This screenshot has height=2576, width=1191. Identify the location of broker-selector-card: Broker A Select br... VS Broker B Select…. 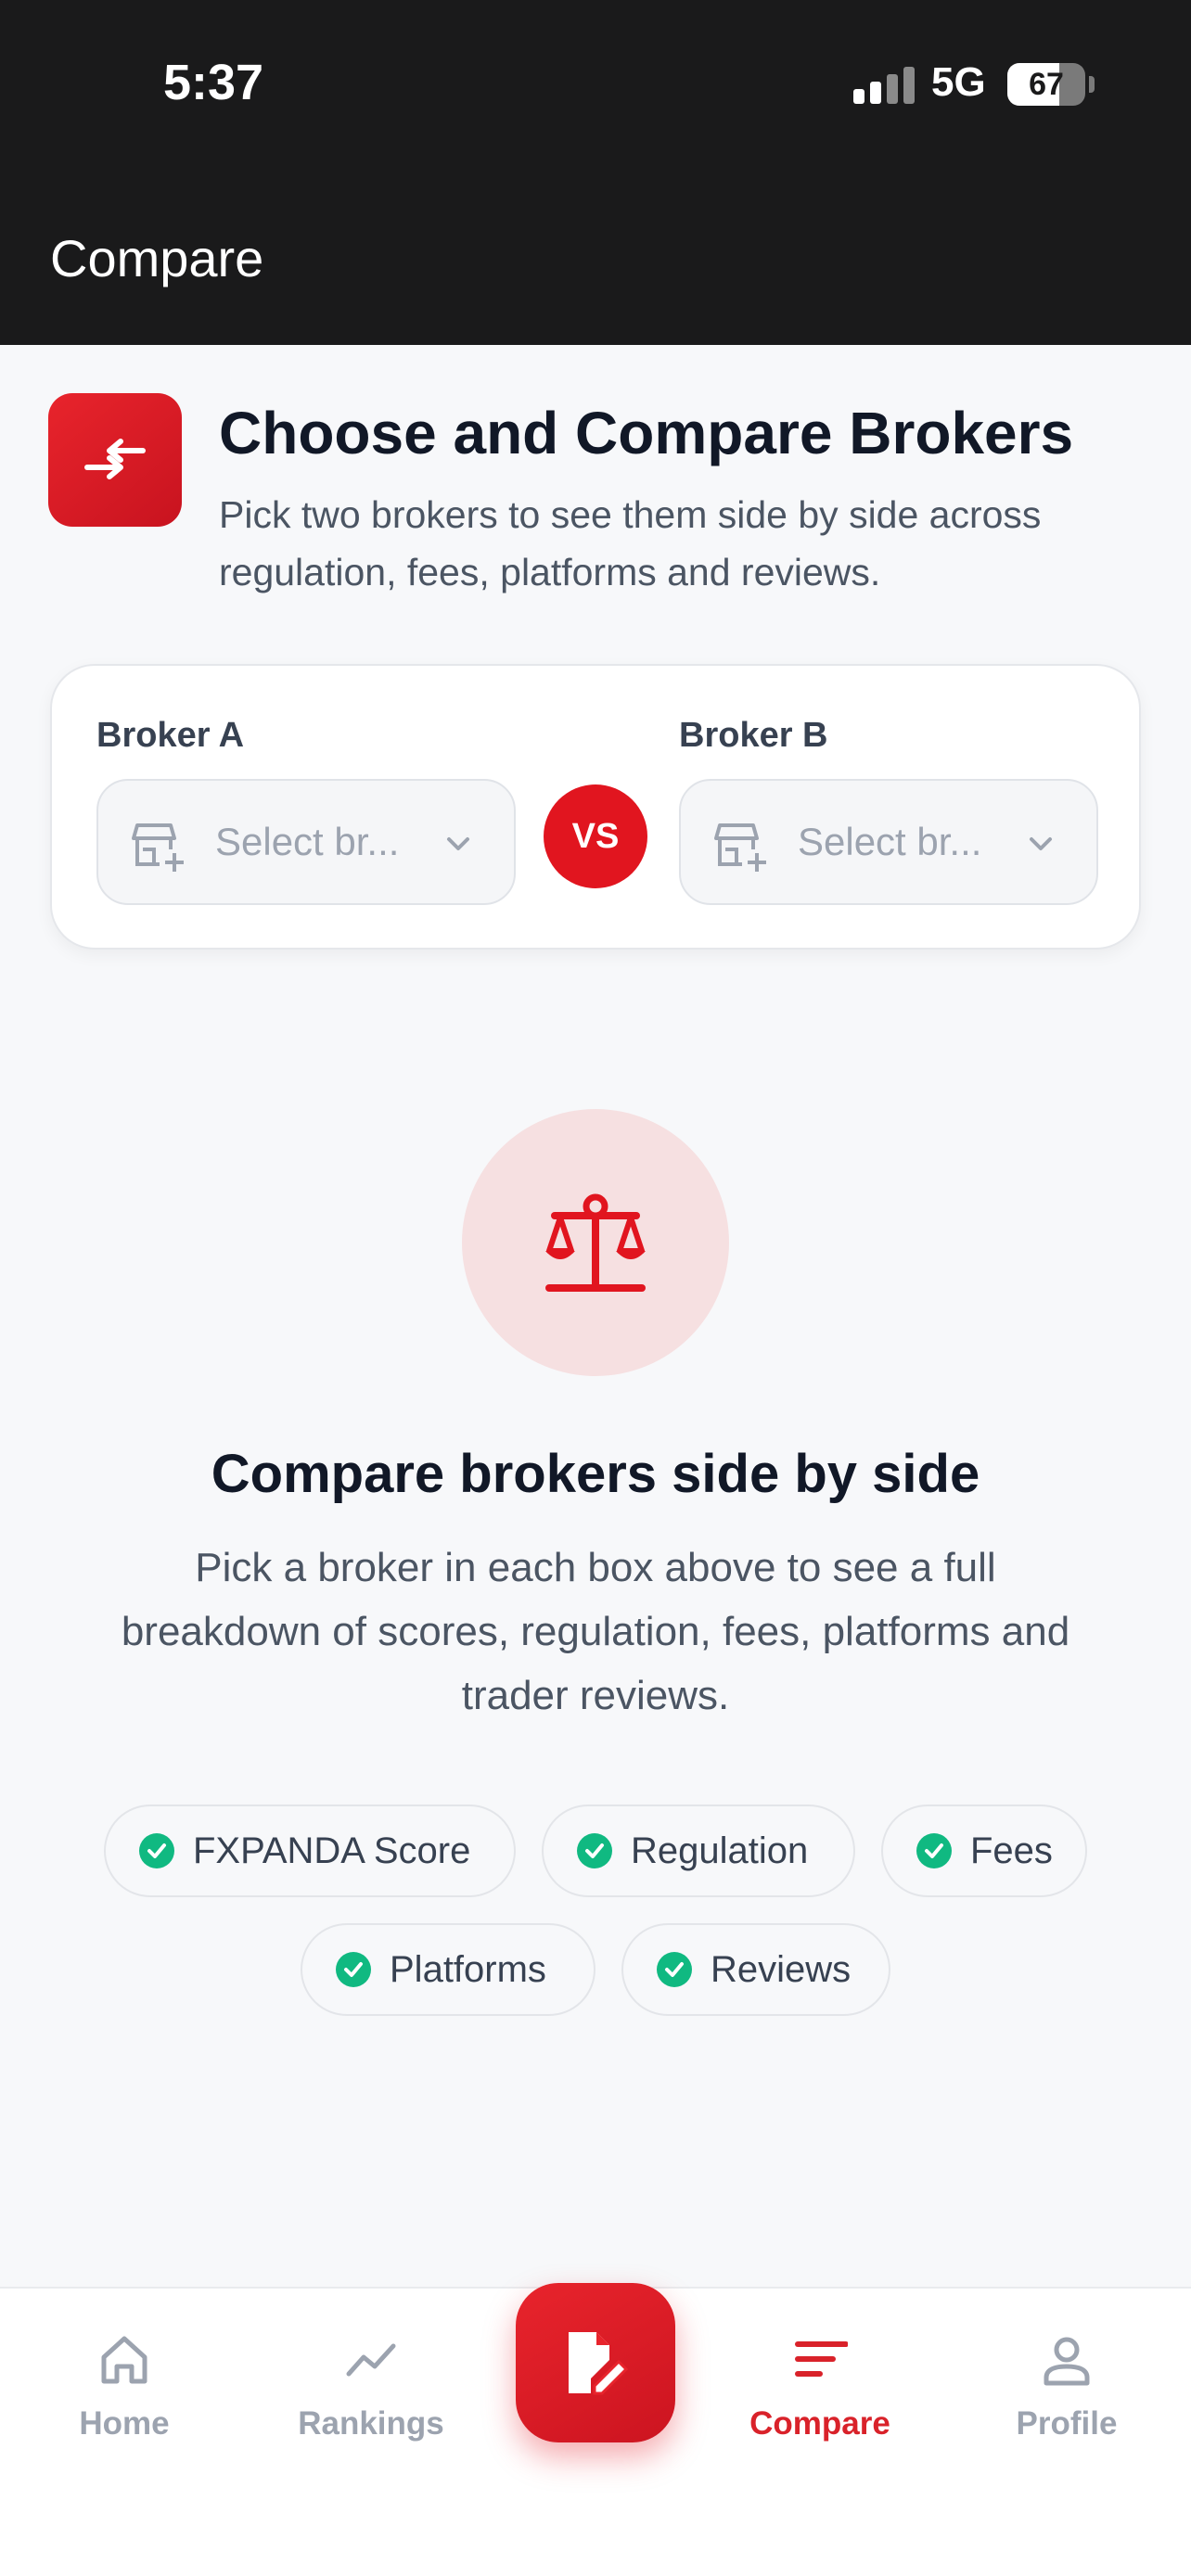
(595, 807).